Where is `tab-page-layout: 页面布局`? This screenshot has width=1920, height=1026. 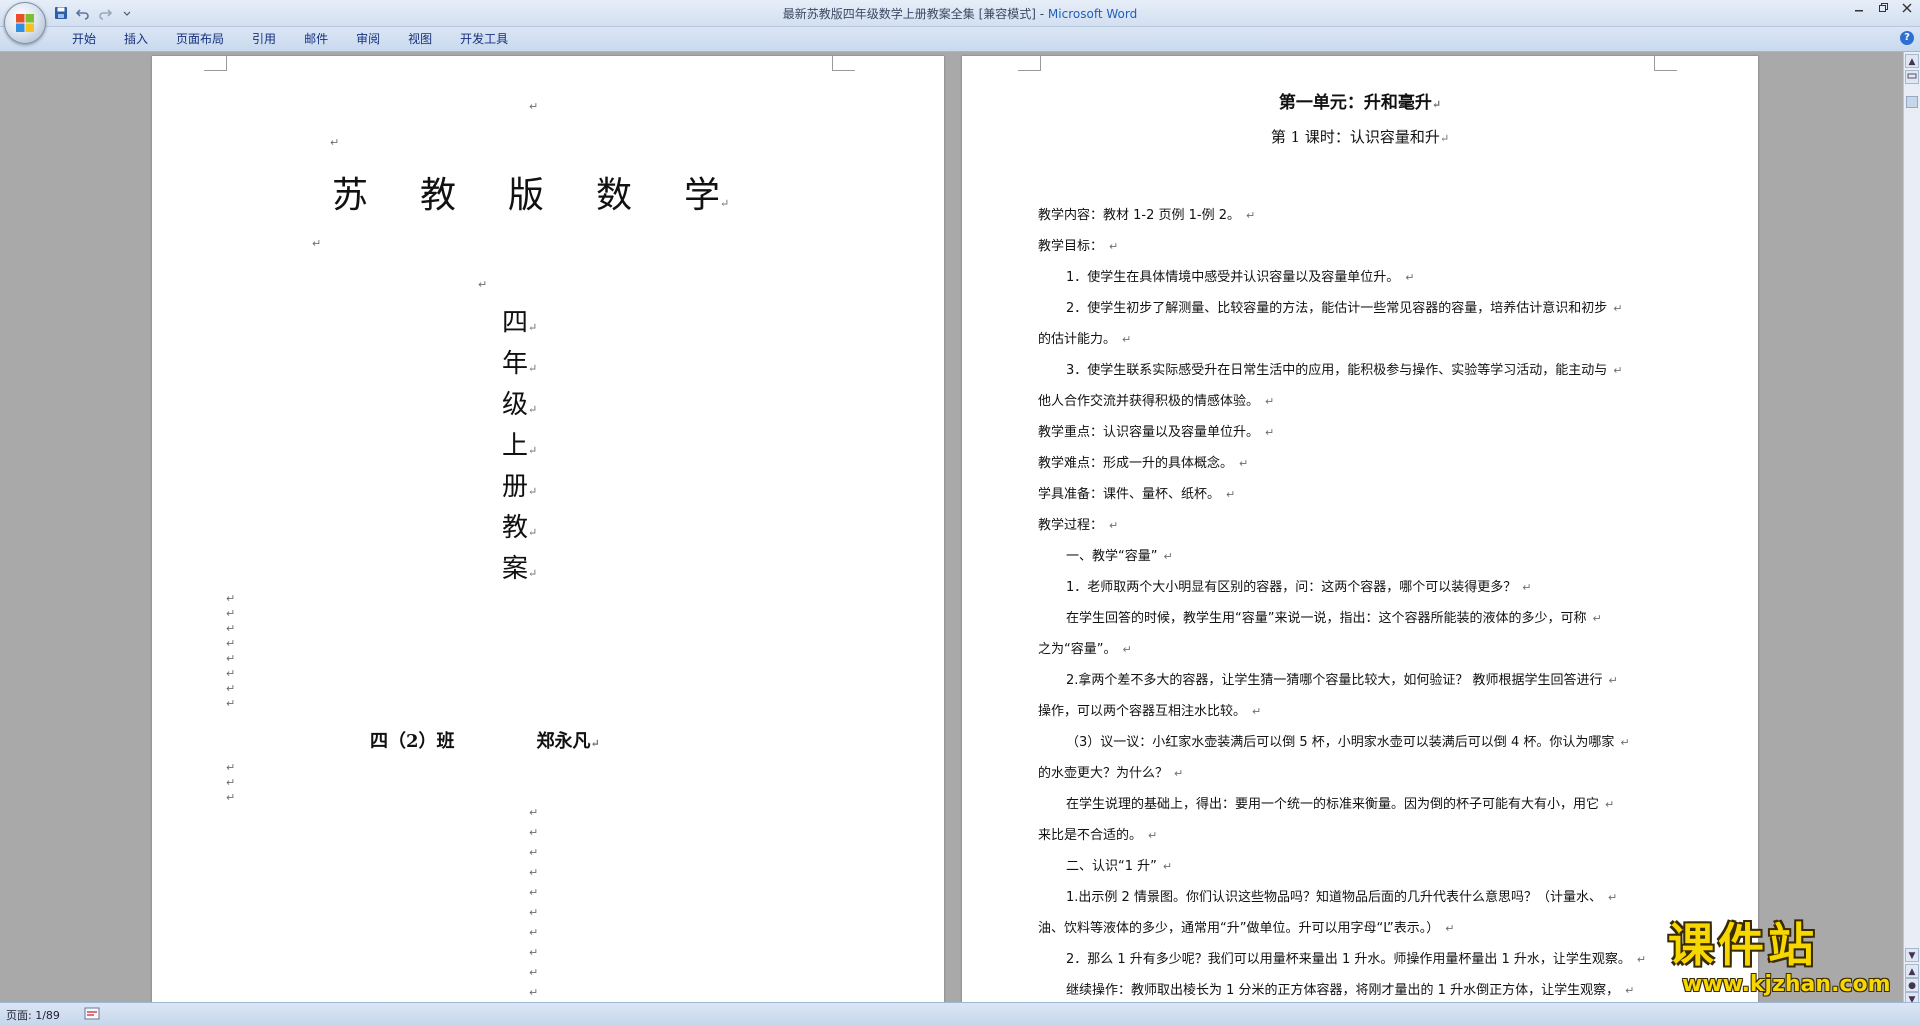
tab-page-layout: 页面布局 is located at coordinates (200, 39).